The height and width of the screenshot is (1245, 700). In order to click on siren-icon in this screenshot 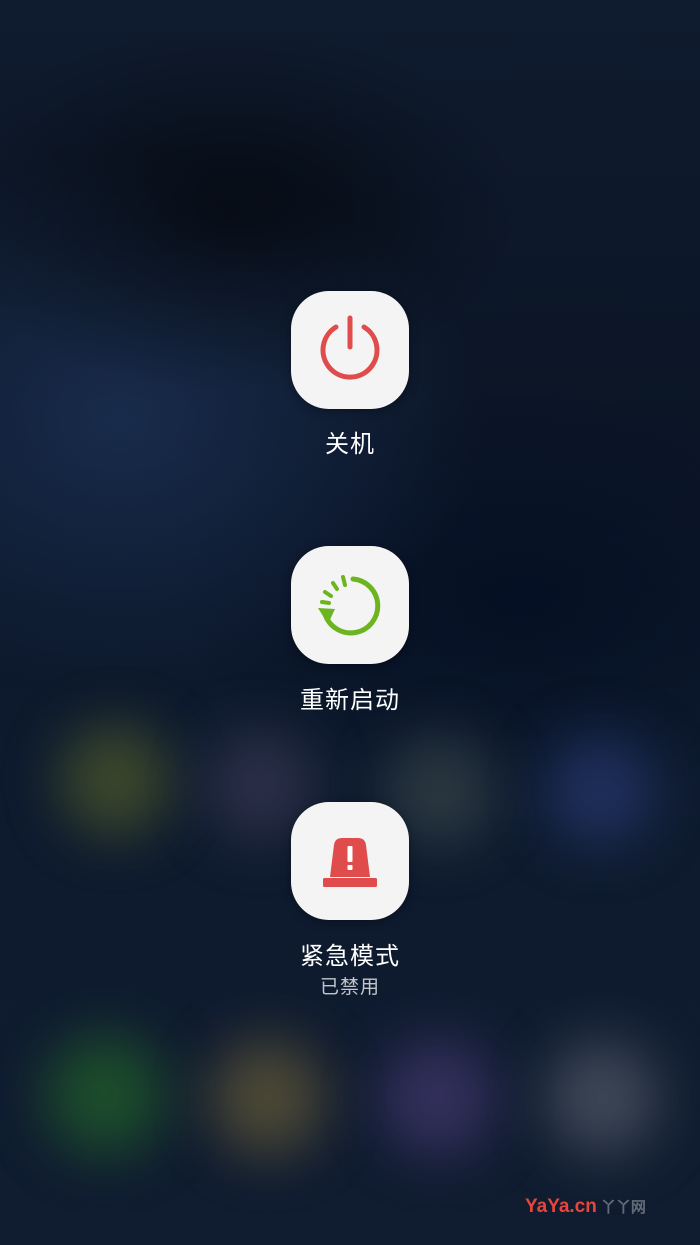, I will do `click(350, 862)`.